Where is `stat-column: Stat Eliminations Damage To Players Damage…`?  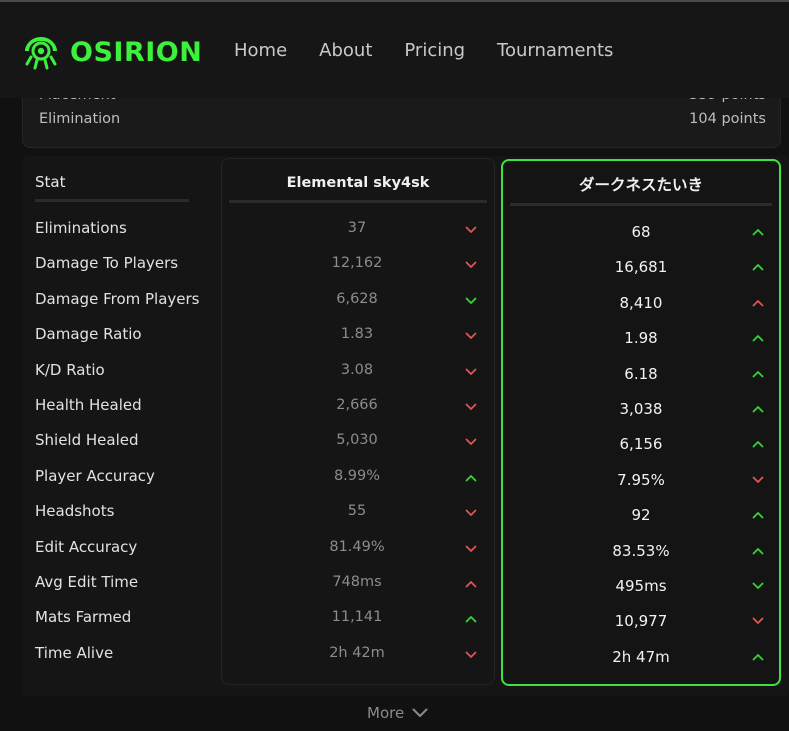 stat-column: Stat Eliminations Damage To Players Damage… is located at coordinates (117, 410).